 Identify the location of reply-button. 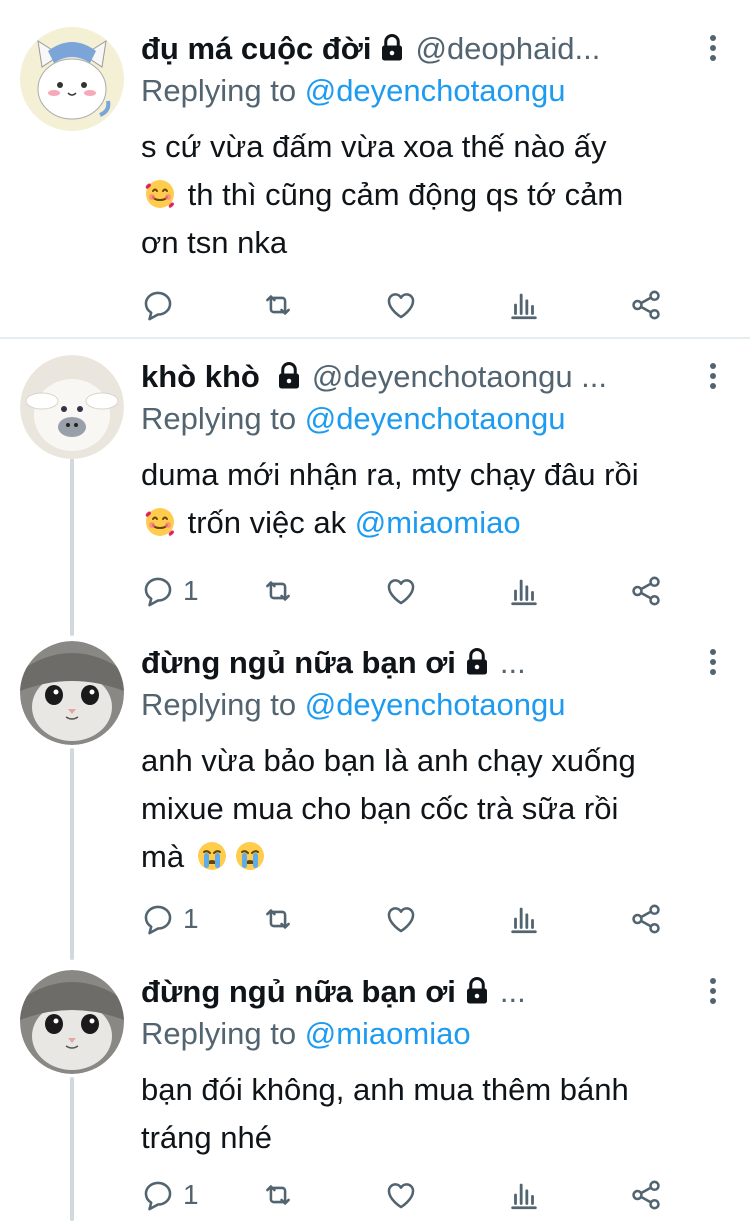
(162, 305).